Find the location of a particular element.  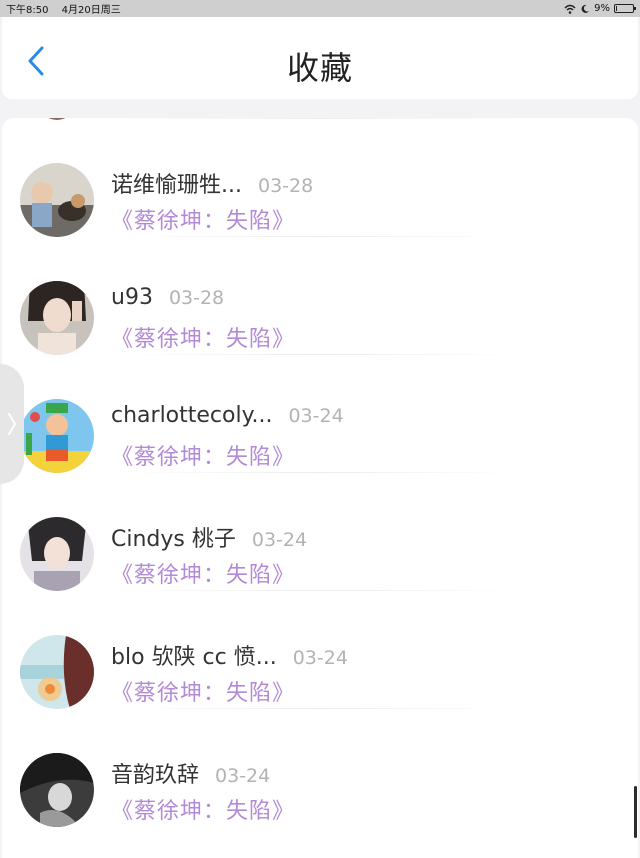

list-item: blo 欤陕 cc 愤... 03-24 《蔡徐坤：失陷》 is located at coordinates (320, 649).